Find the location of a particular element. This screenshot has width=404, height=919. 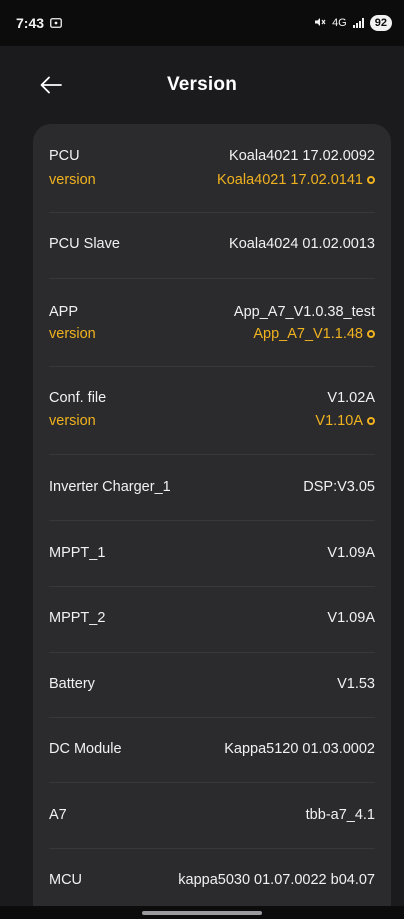

row-value: V1.02A is located at coordinates (351, 398).